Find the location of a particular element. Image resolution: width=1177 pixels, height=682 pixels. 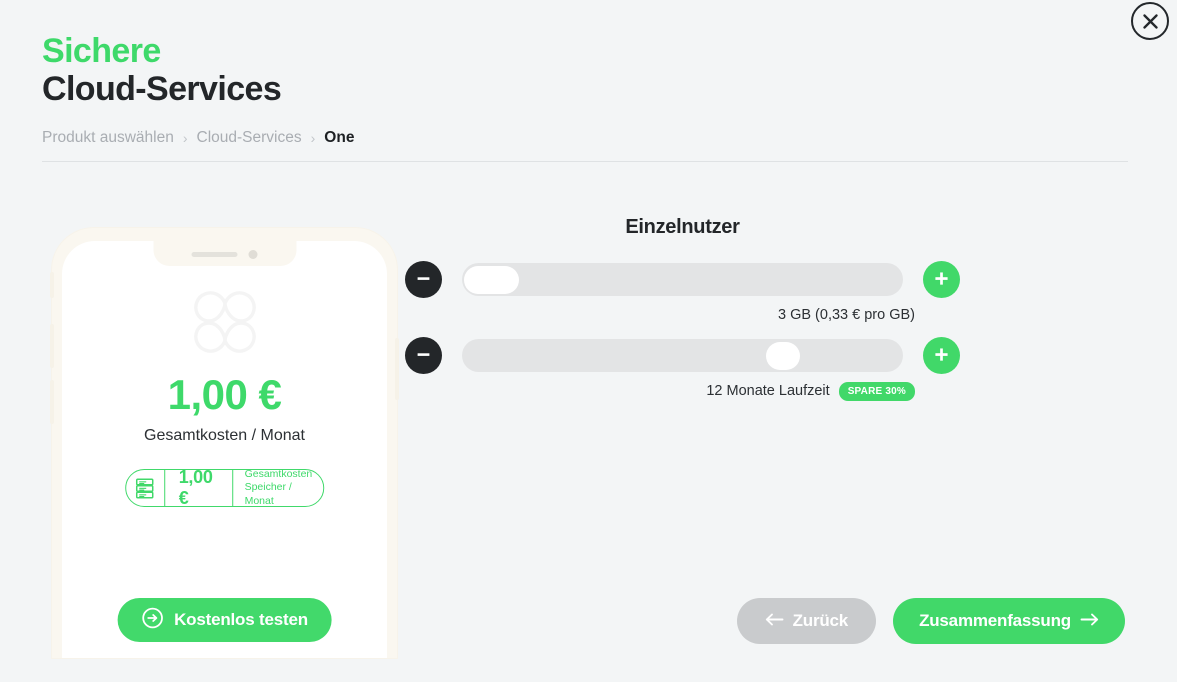

storage-increment-button is located at coordinates (941, 279).